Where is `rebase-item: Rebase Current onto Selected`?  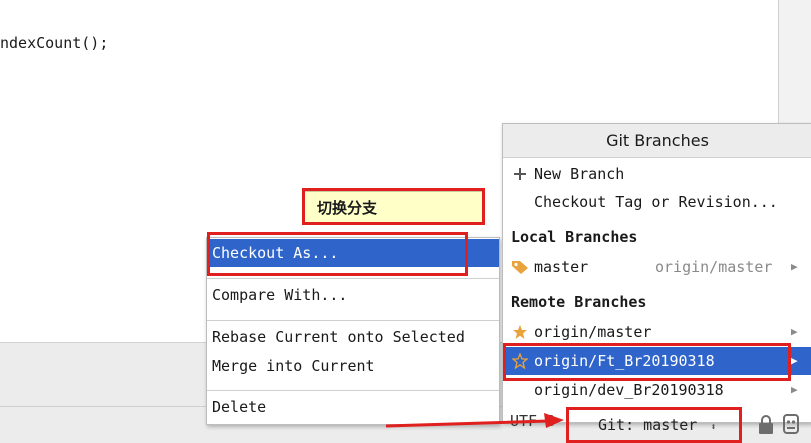
rebase-item: Rebase Current onto Selected is located at coordinates (353, 337).